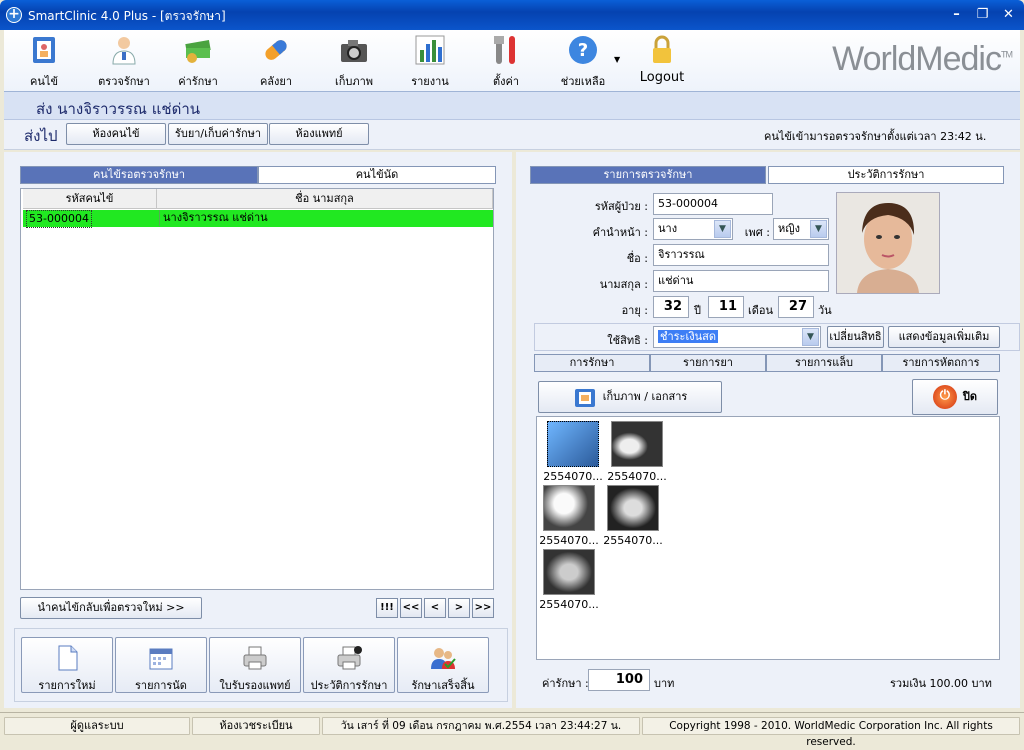 The height and width of the screenshot is (750, 1024). I want to click on store-images-button: เก็บภาพ / เอกสาร, so click(630, 397).